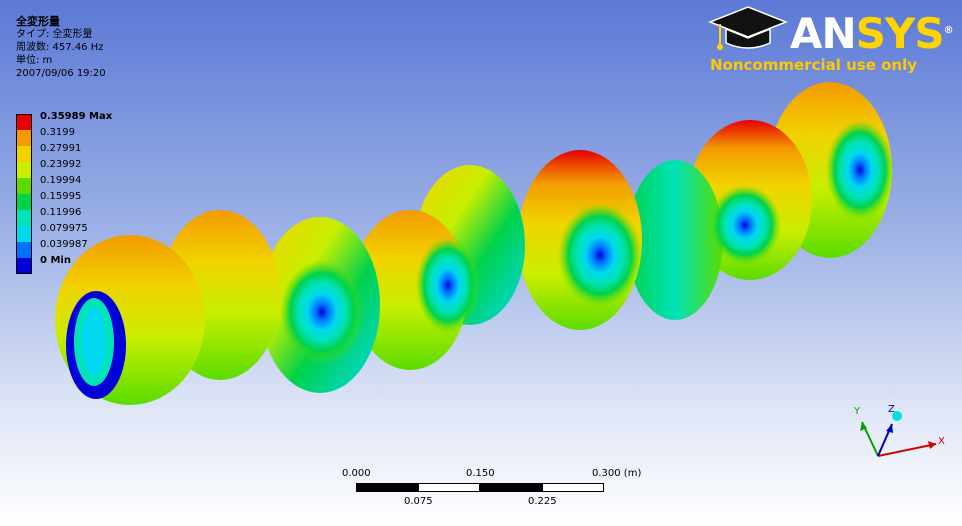 This screenshot has width=962, height=526. What do you see at coordinates (891, 409) in the screenshot?
I see `axis-z-label: Z` at bounding box center [891, 409].